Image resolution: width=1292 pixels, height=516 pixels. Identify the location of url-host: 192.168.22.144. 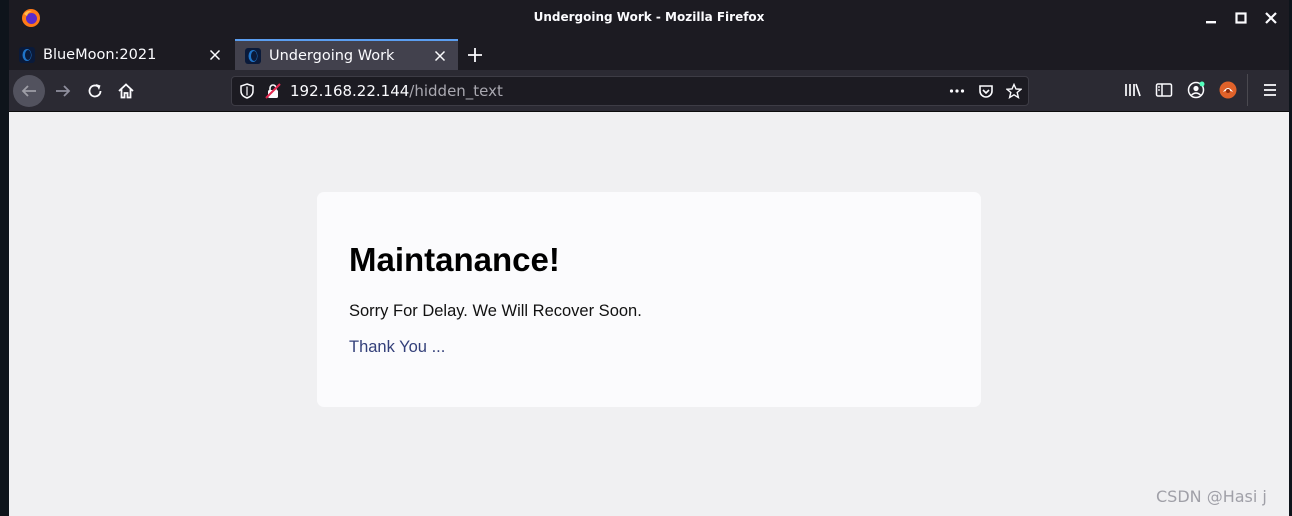
(350, 91).